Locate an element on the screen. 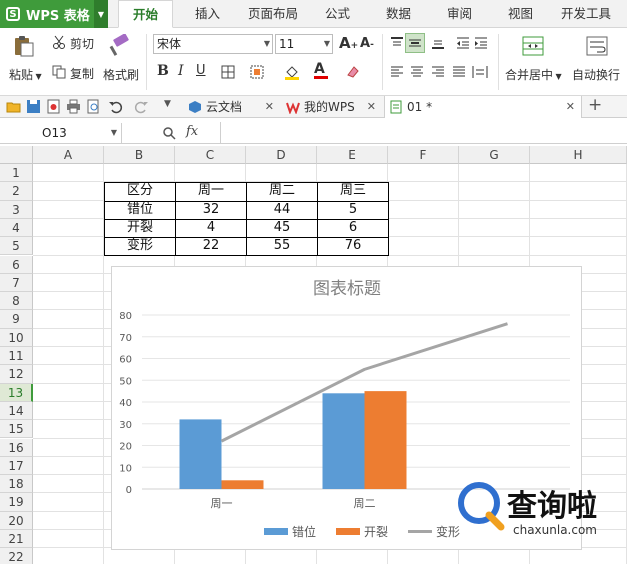 The width and height of the screenshot is (627, 564). row-header-11: 11 is located at coordinates (16, 356).